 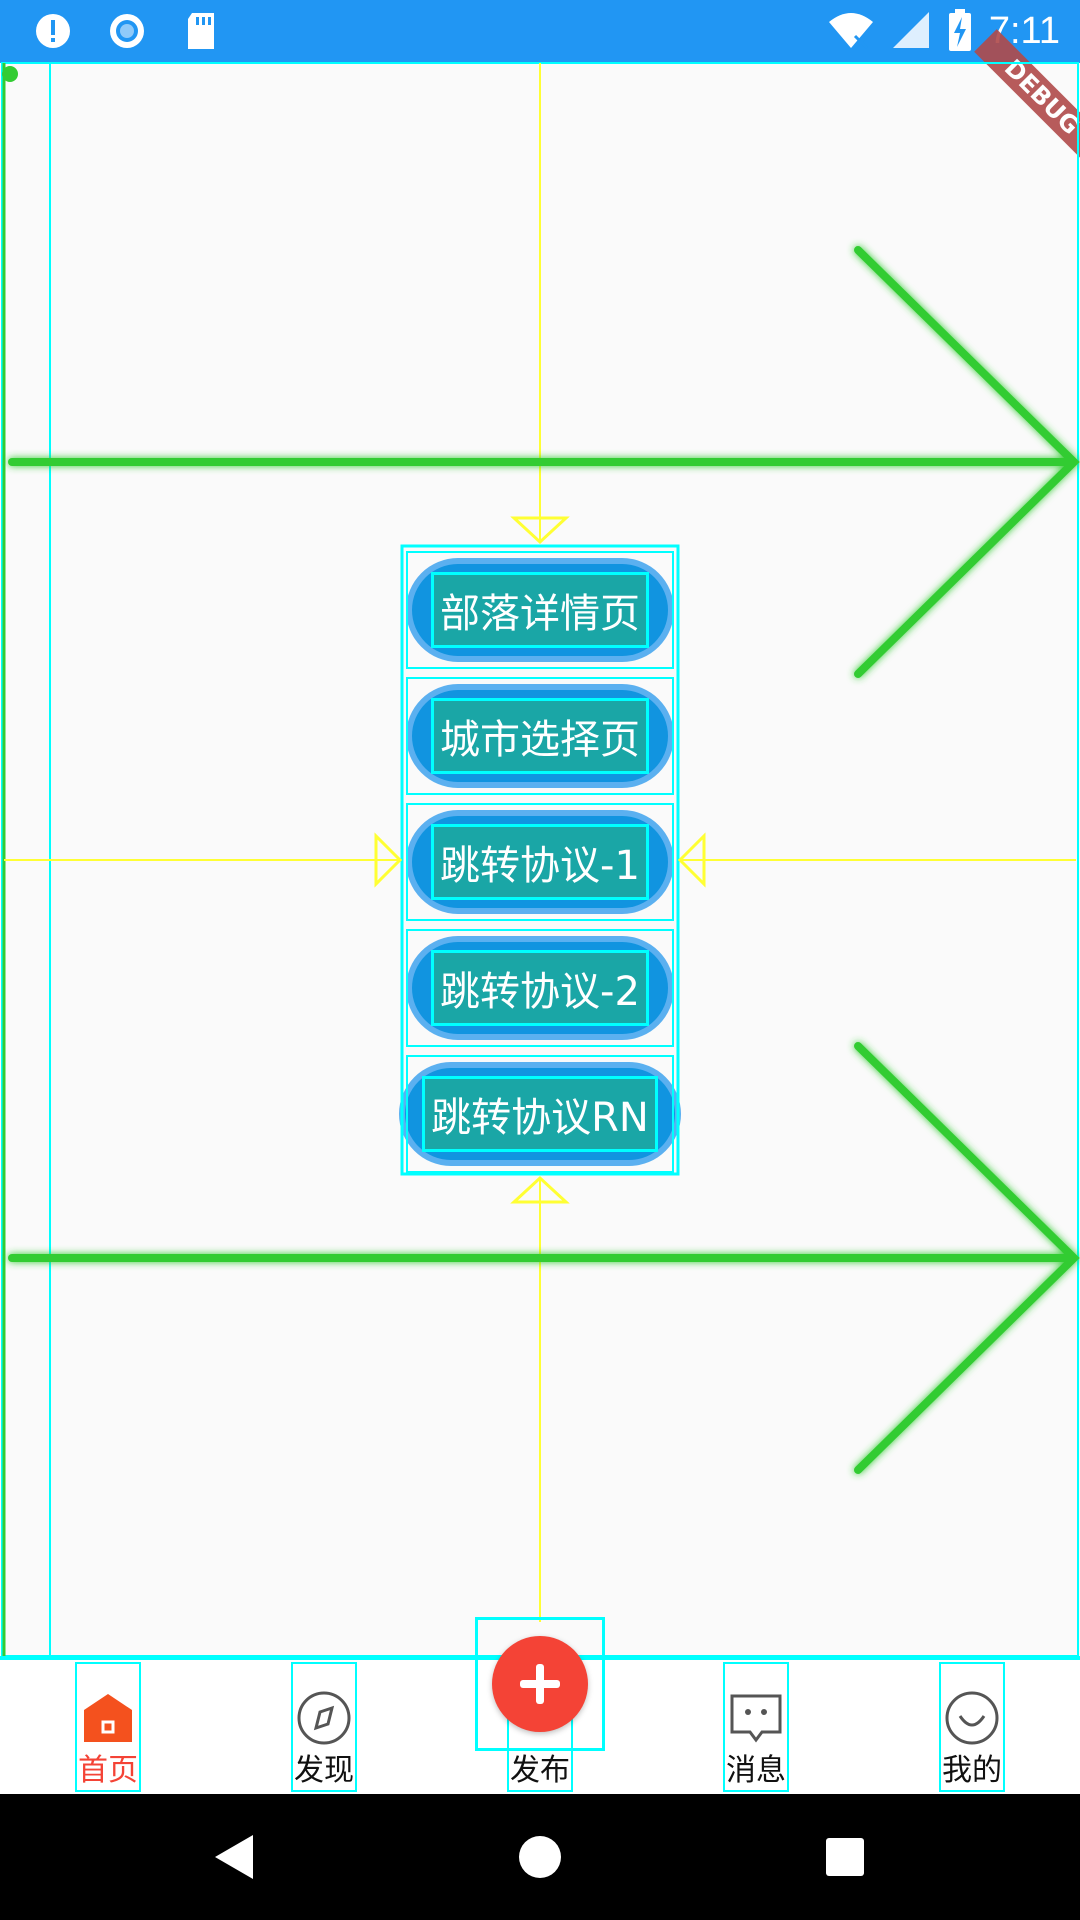 I want to click on smile-icon, so click(x=972, y=1718).